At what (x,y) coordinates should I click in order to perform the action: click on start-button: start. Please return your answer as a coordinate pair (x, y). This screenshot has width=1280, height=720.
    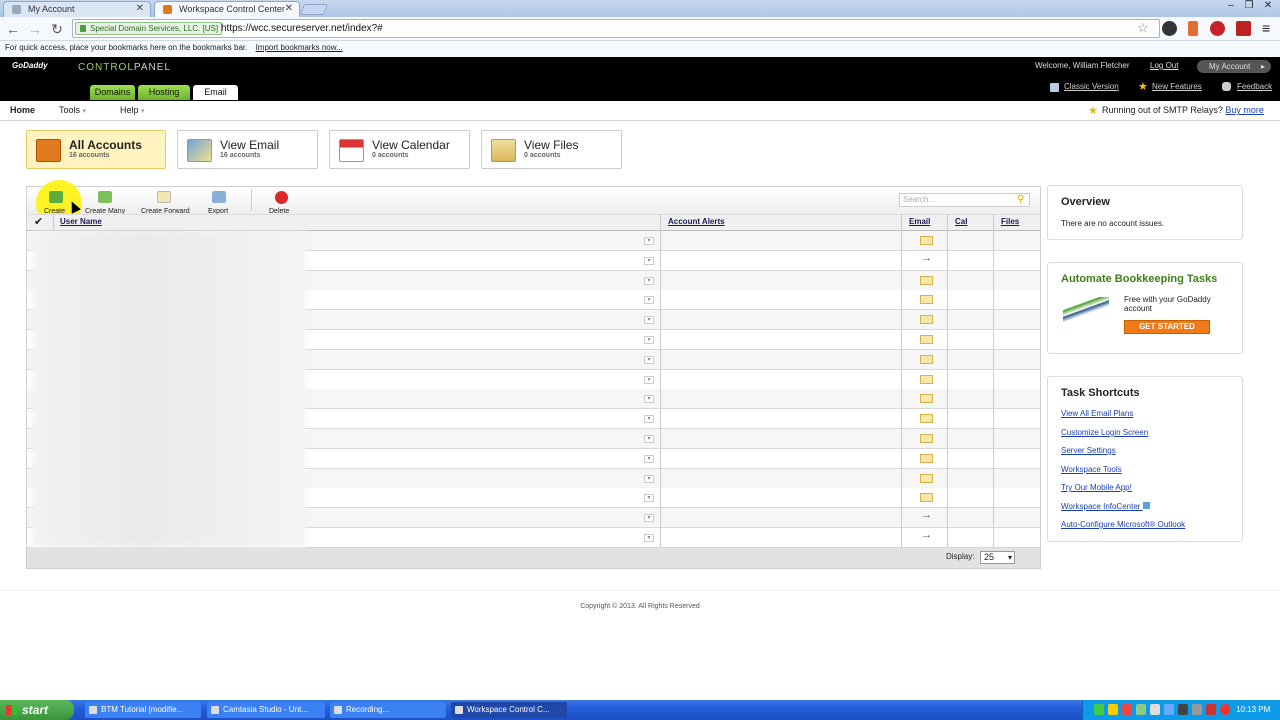
    Looking at the image, I should click on (37, 710).